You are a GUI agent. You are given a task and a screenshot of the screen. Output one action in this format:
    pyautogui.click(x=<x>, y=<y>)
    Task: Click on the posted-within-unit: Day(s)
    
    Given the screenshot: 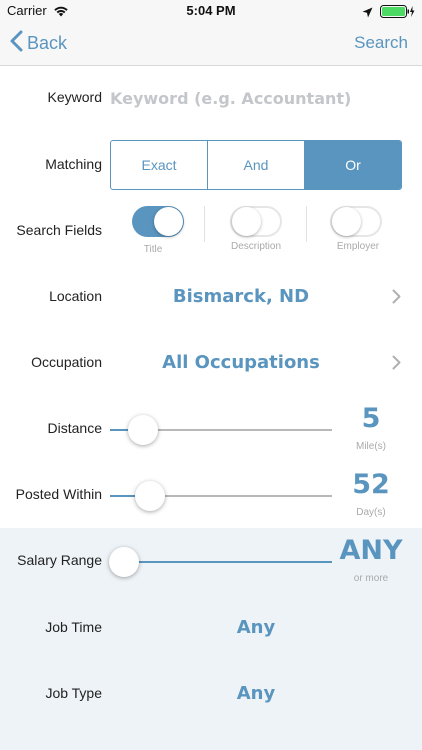 What is the action you would take?
    pyautogui.click(x=371, y=512)
    